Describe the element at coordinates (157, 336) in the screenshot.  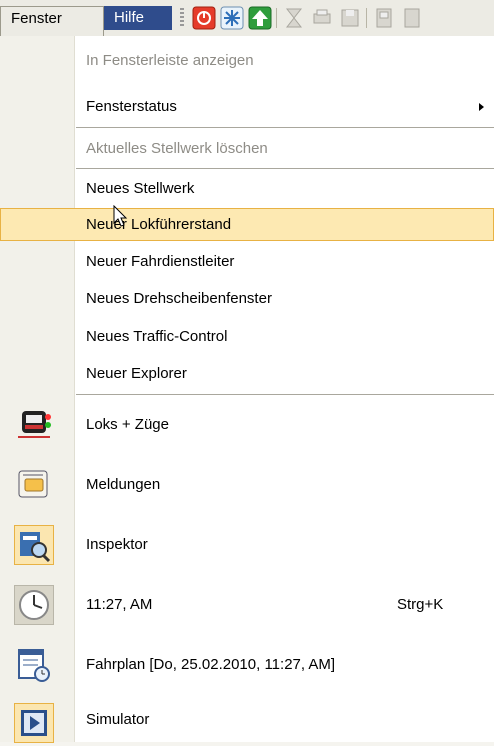
I see `menu-item-label: Neues Traffic-Control` at that location.